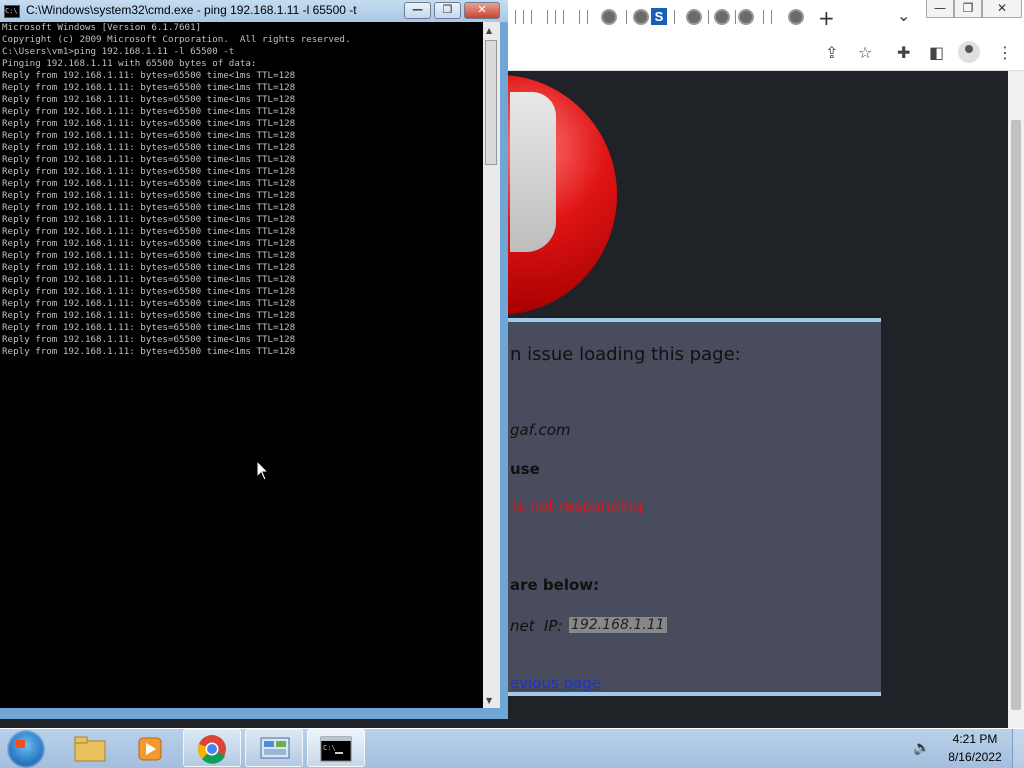  Describe the element at coordinates (865, 52) in the screenshot. I see `star-icon: ☆` at that location.